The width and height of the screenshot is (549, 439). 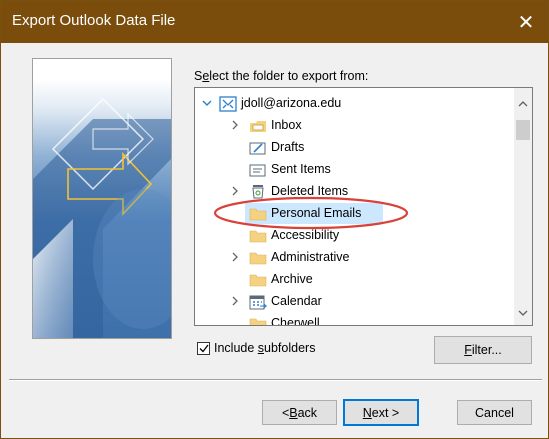 What do you see at coordinates (288, 147) in the screenshot?
I see `tree-item-label: Drafts` at bounding box center [288, 147].